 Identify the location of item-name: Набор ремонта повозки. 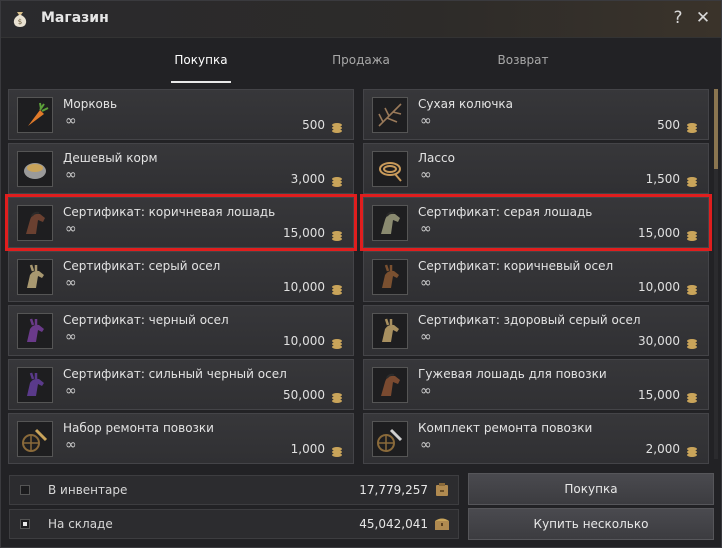
(138, 428).